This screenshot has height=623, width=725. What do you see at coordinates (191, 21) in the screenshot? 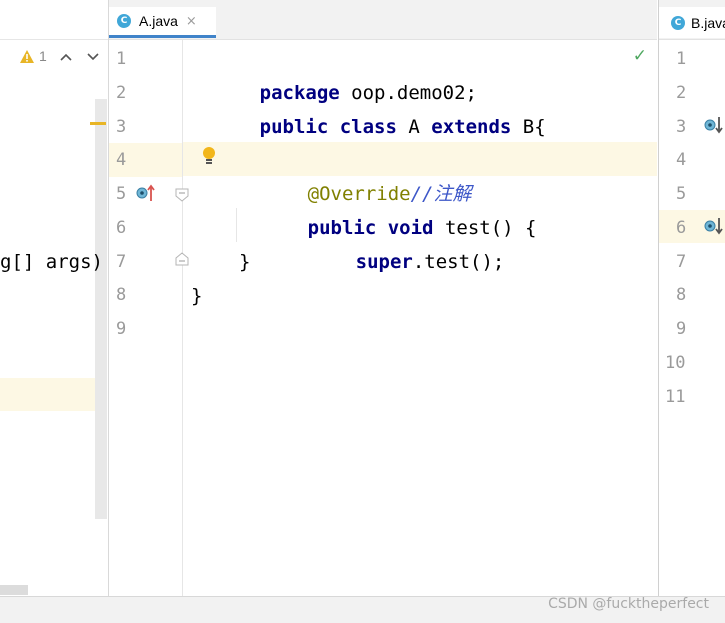
I see `close-tab-icon: ×` at bounding box center [191, 21].